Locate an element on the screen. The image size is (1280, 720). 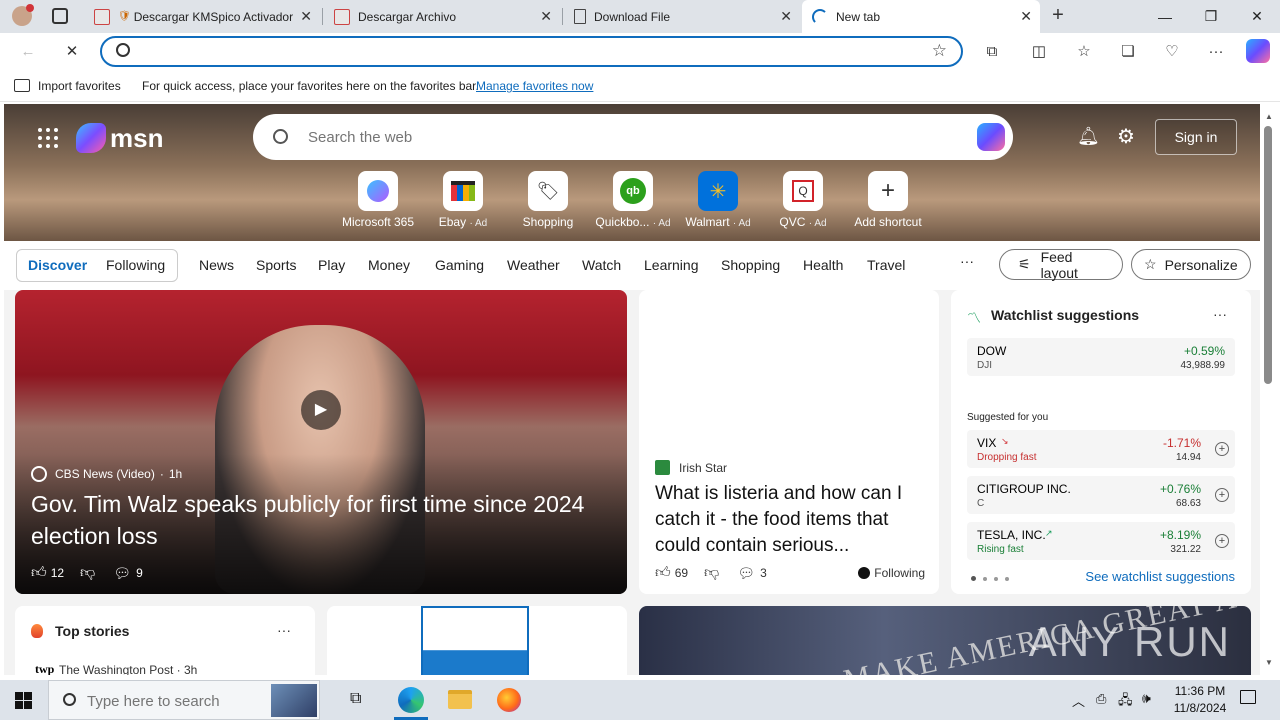
nav-watch: Watch is located at coordinates (601, 265).